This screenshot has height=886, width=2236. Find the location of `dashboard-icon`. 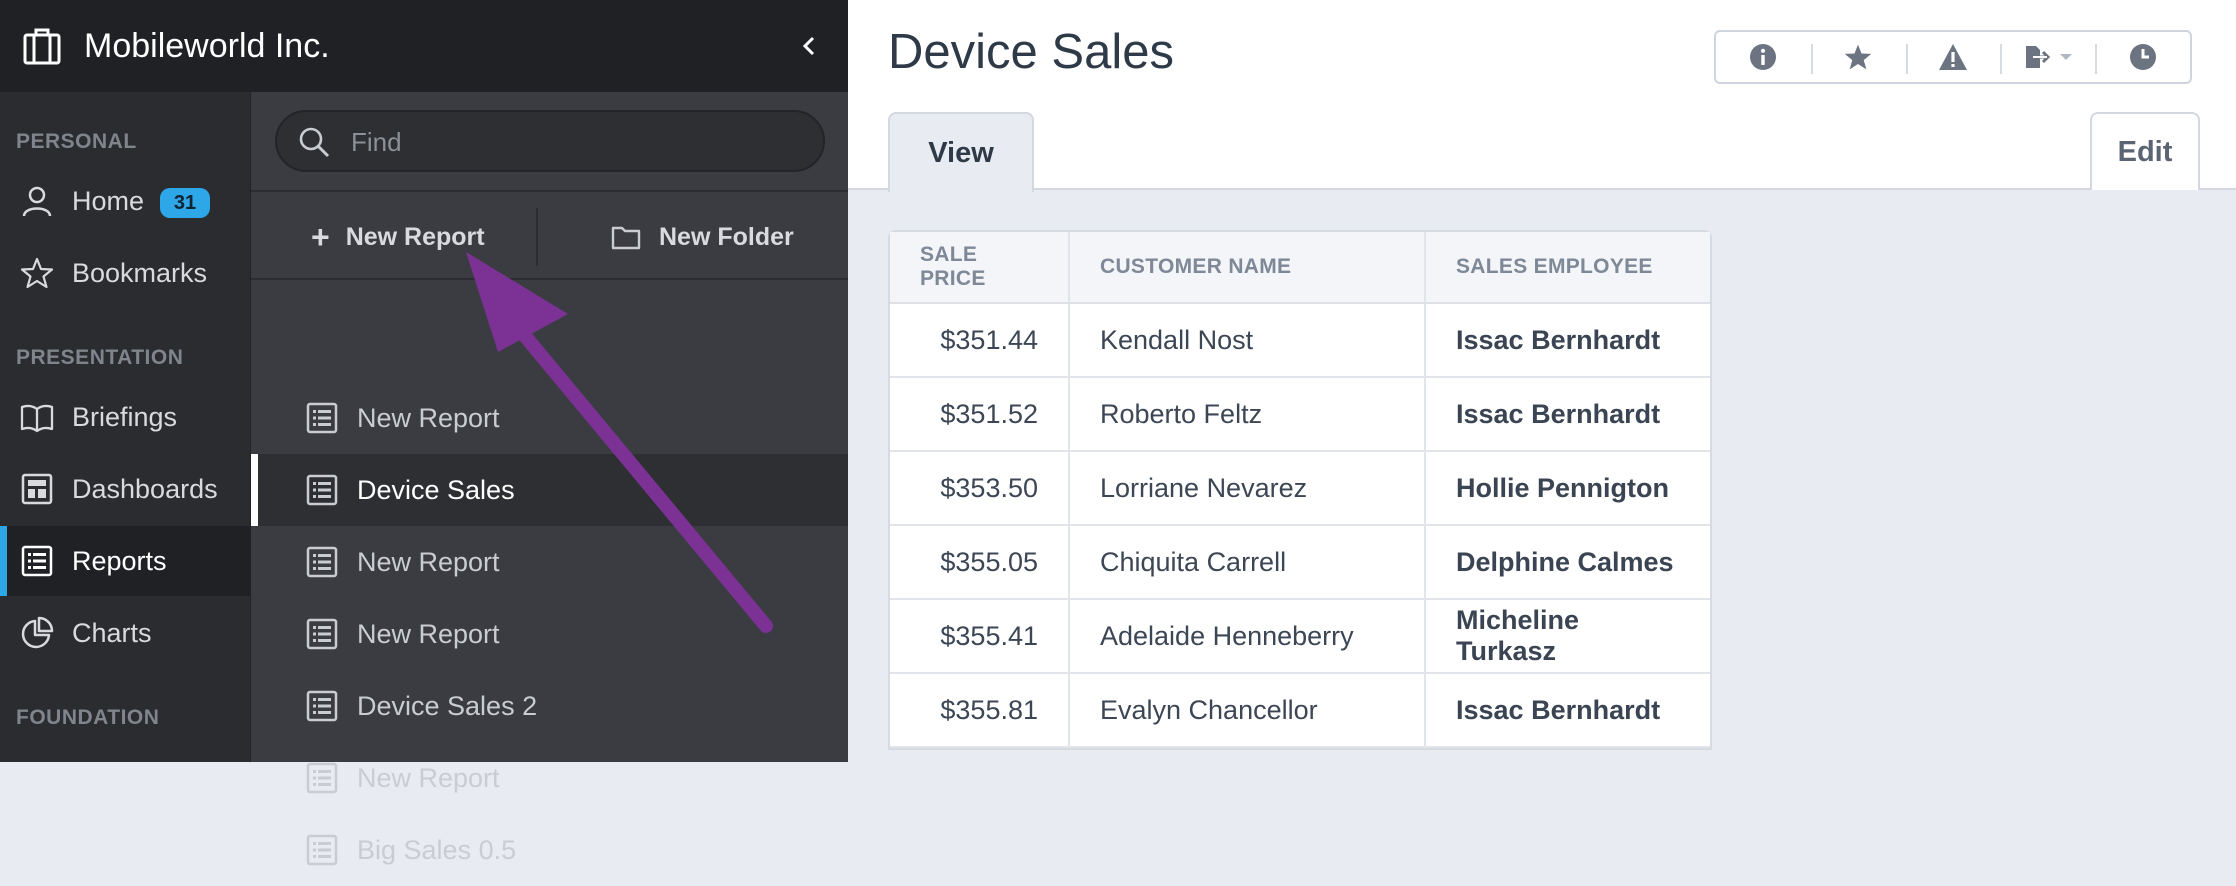

dashboard-icon is located at coordinates (37, 489).